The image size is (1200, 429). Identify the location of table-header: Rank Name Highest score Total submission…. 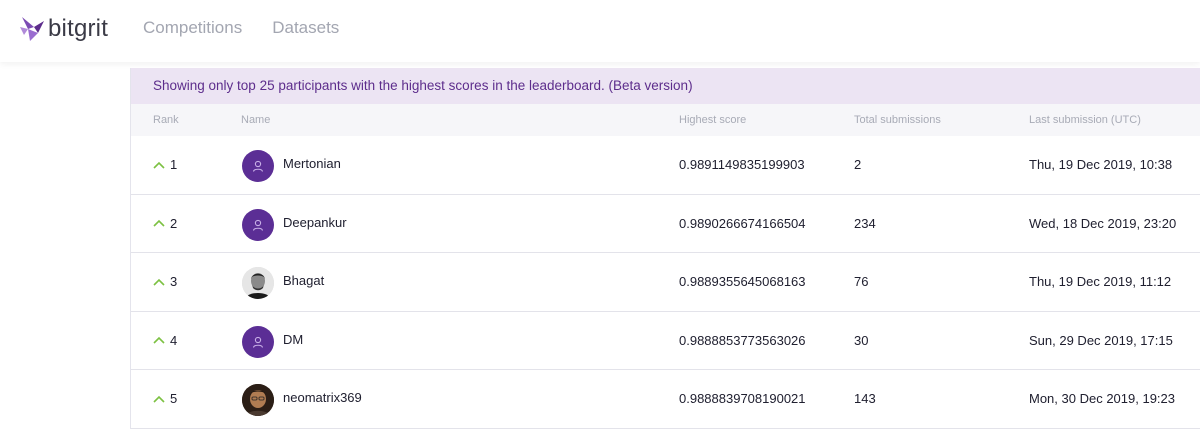
(665, 120).